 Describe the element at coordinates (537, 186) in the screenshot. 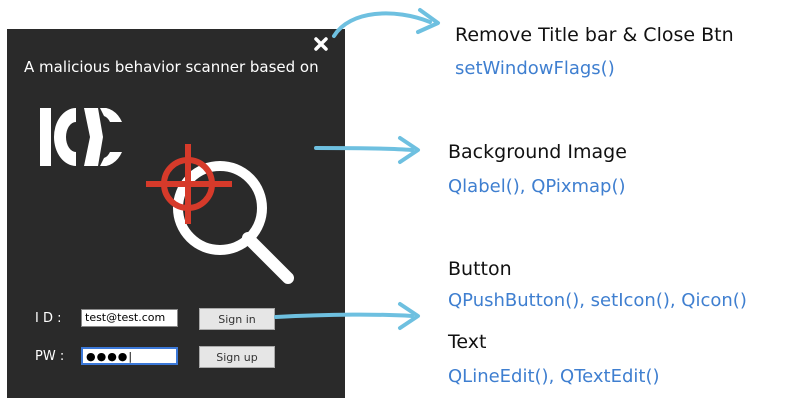

I see `background-api: Qlabel(), QPixmap()` at that location.